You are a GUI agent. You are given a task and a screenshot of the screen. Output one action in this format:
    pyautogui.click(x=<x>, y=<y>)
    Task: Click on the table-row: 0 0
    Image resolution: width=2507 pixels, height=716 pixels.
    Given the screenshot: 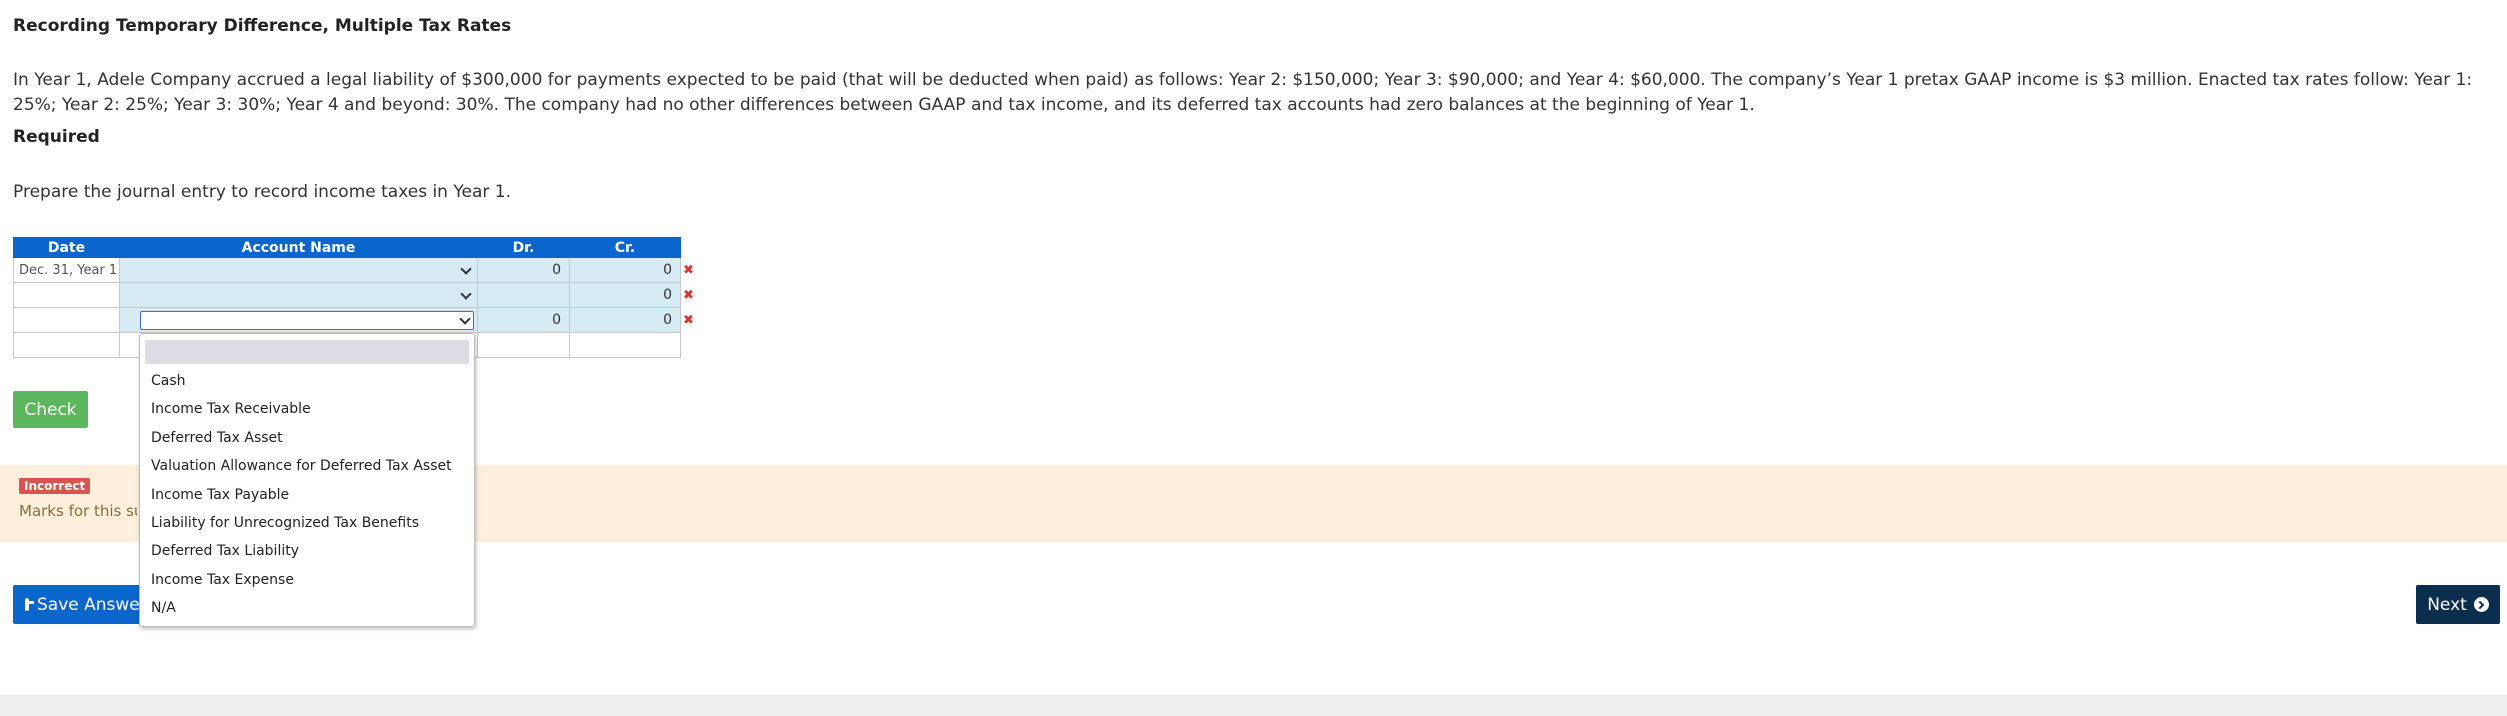 What is the action you would take?
    pyautogui.click(x=347, y=320)
    